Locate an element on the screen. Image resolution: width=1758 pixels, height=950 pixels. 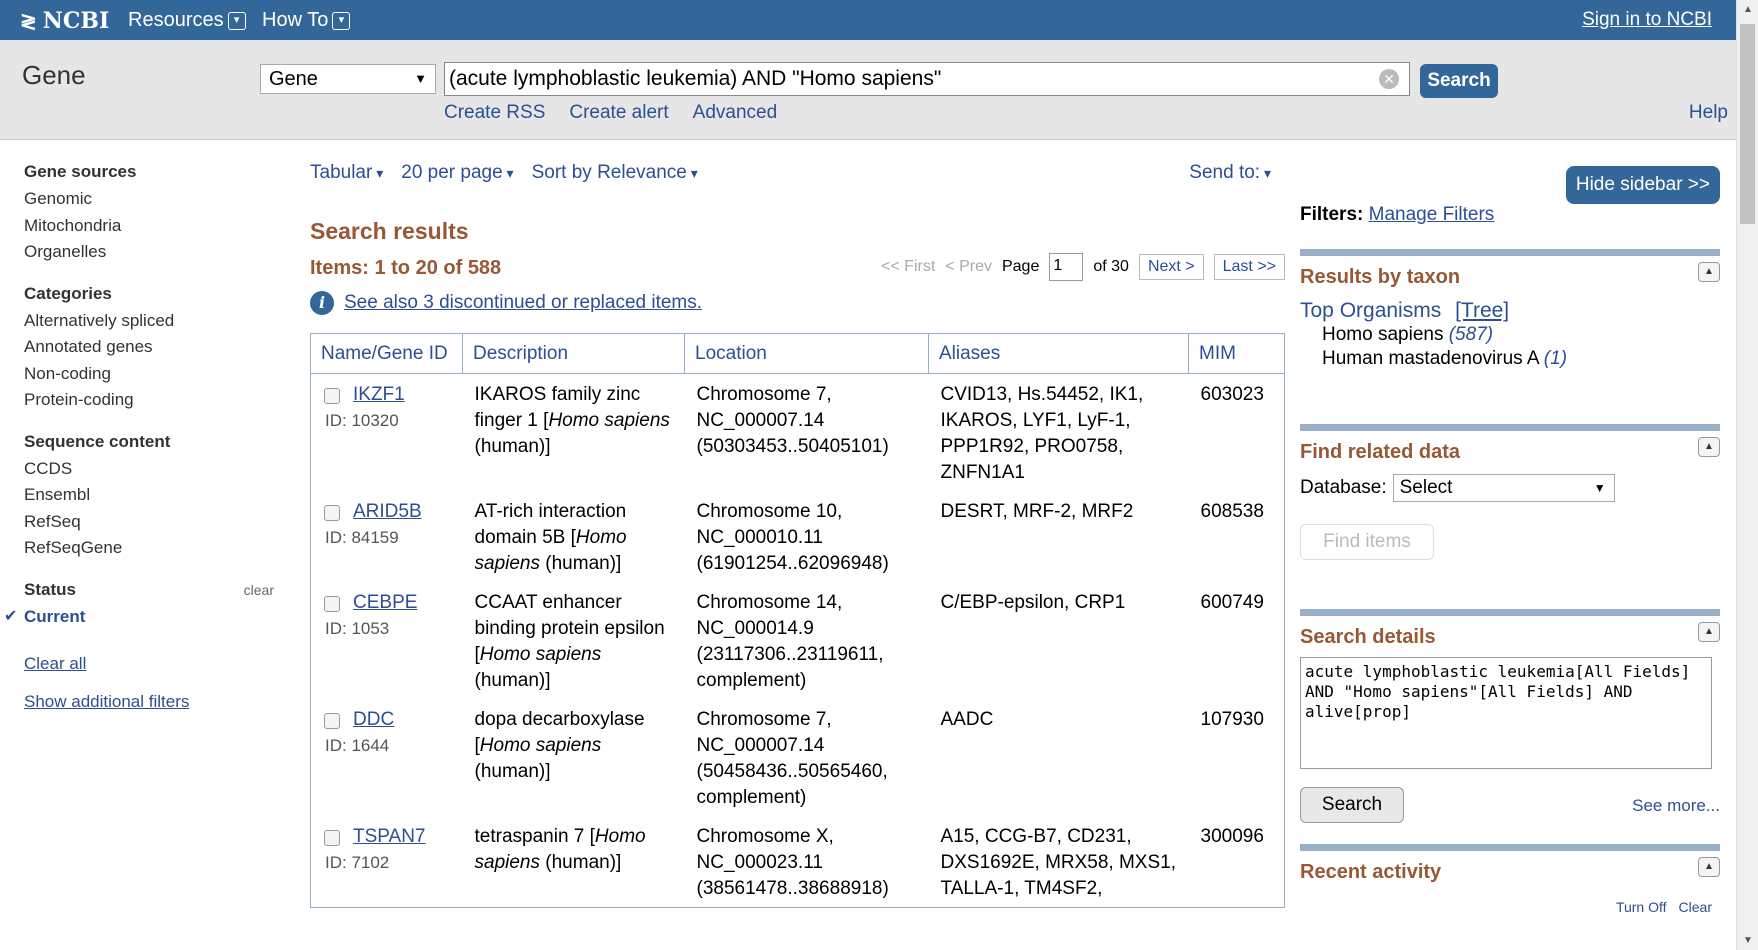
gene-name-cell: ARID5B ID: 84159 is located at coordinates (387, 536).